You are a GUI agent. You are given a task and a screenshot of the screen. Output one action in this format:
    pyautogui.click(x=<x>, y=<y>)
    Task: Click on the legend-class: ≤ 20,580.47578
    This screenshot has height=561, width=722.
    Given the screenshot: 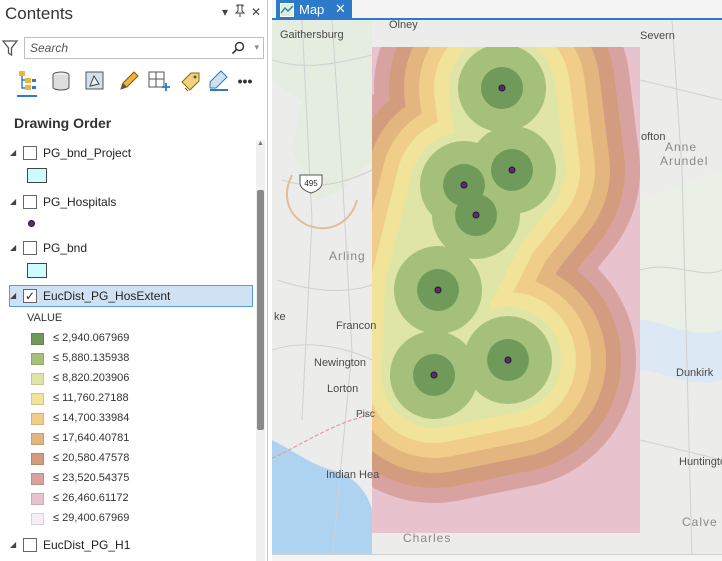 What is the action you would take?
    pyautogui.click(x=141, y=459)
    